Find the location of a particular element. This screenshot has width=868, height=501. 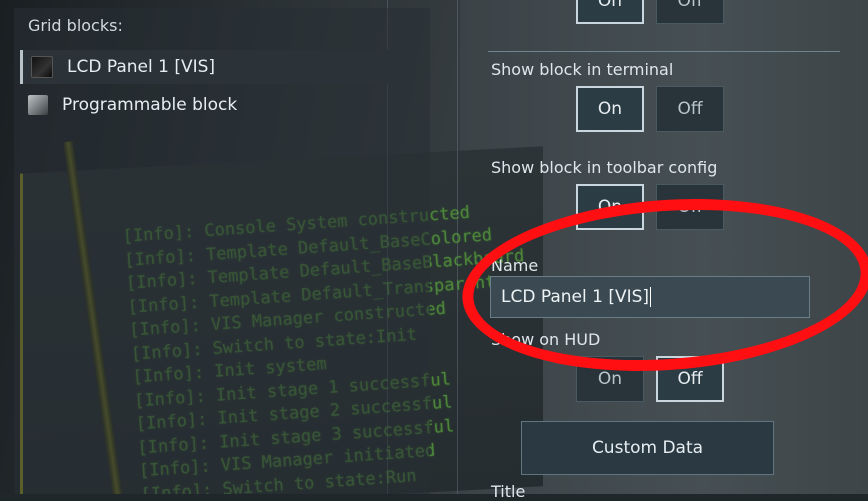

grid-block-label: Programmable block is located at coordinates (150, 105).